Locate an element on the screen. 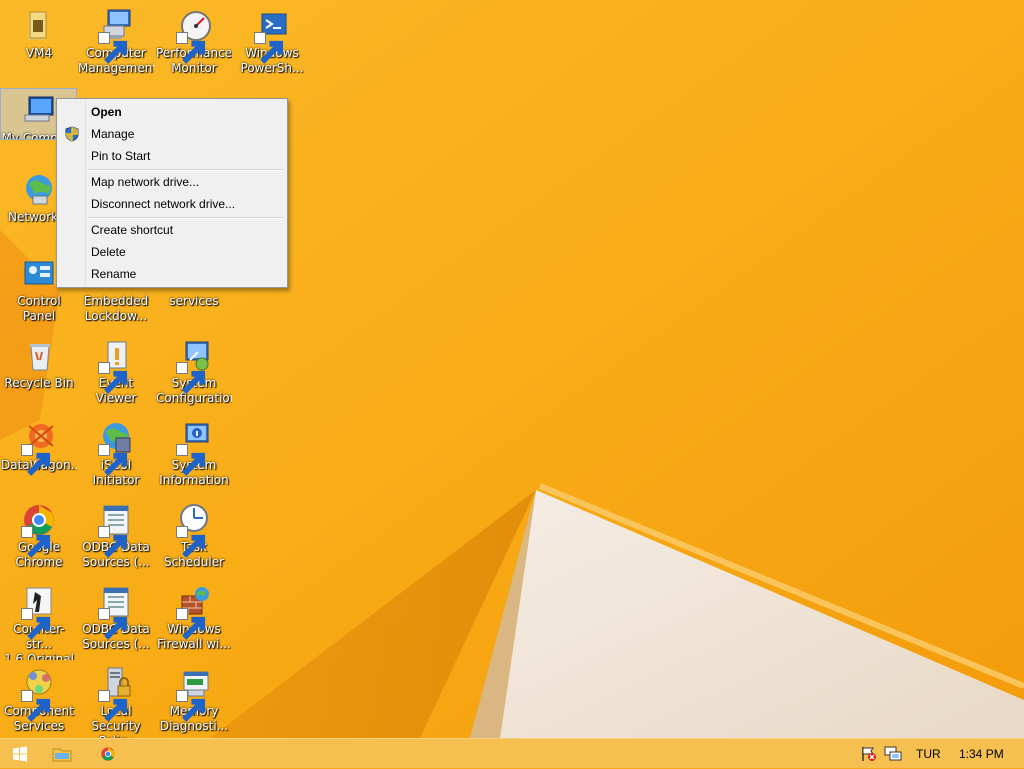  system-information-icon is located at coordinates (194, 448).